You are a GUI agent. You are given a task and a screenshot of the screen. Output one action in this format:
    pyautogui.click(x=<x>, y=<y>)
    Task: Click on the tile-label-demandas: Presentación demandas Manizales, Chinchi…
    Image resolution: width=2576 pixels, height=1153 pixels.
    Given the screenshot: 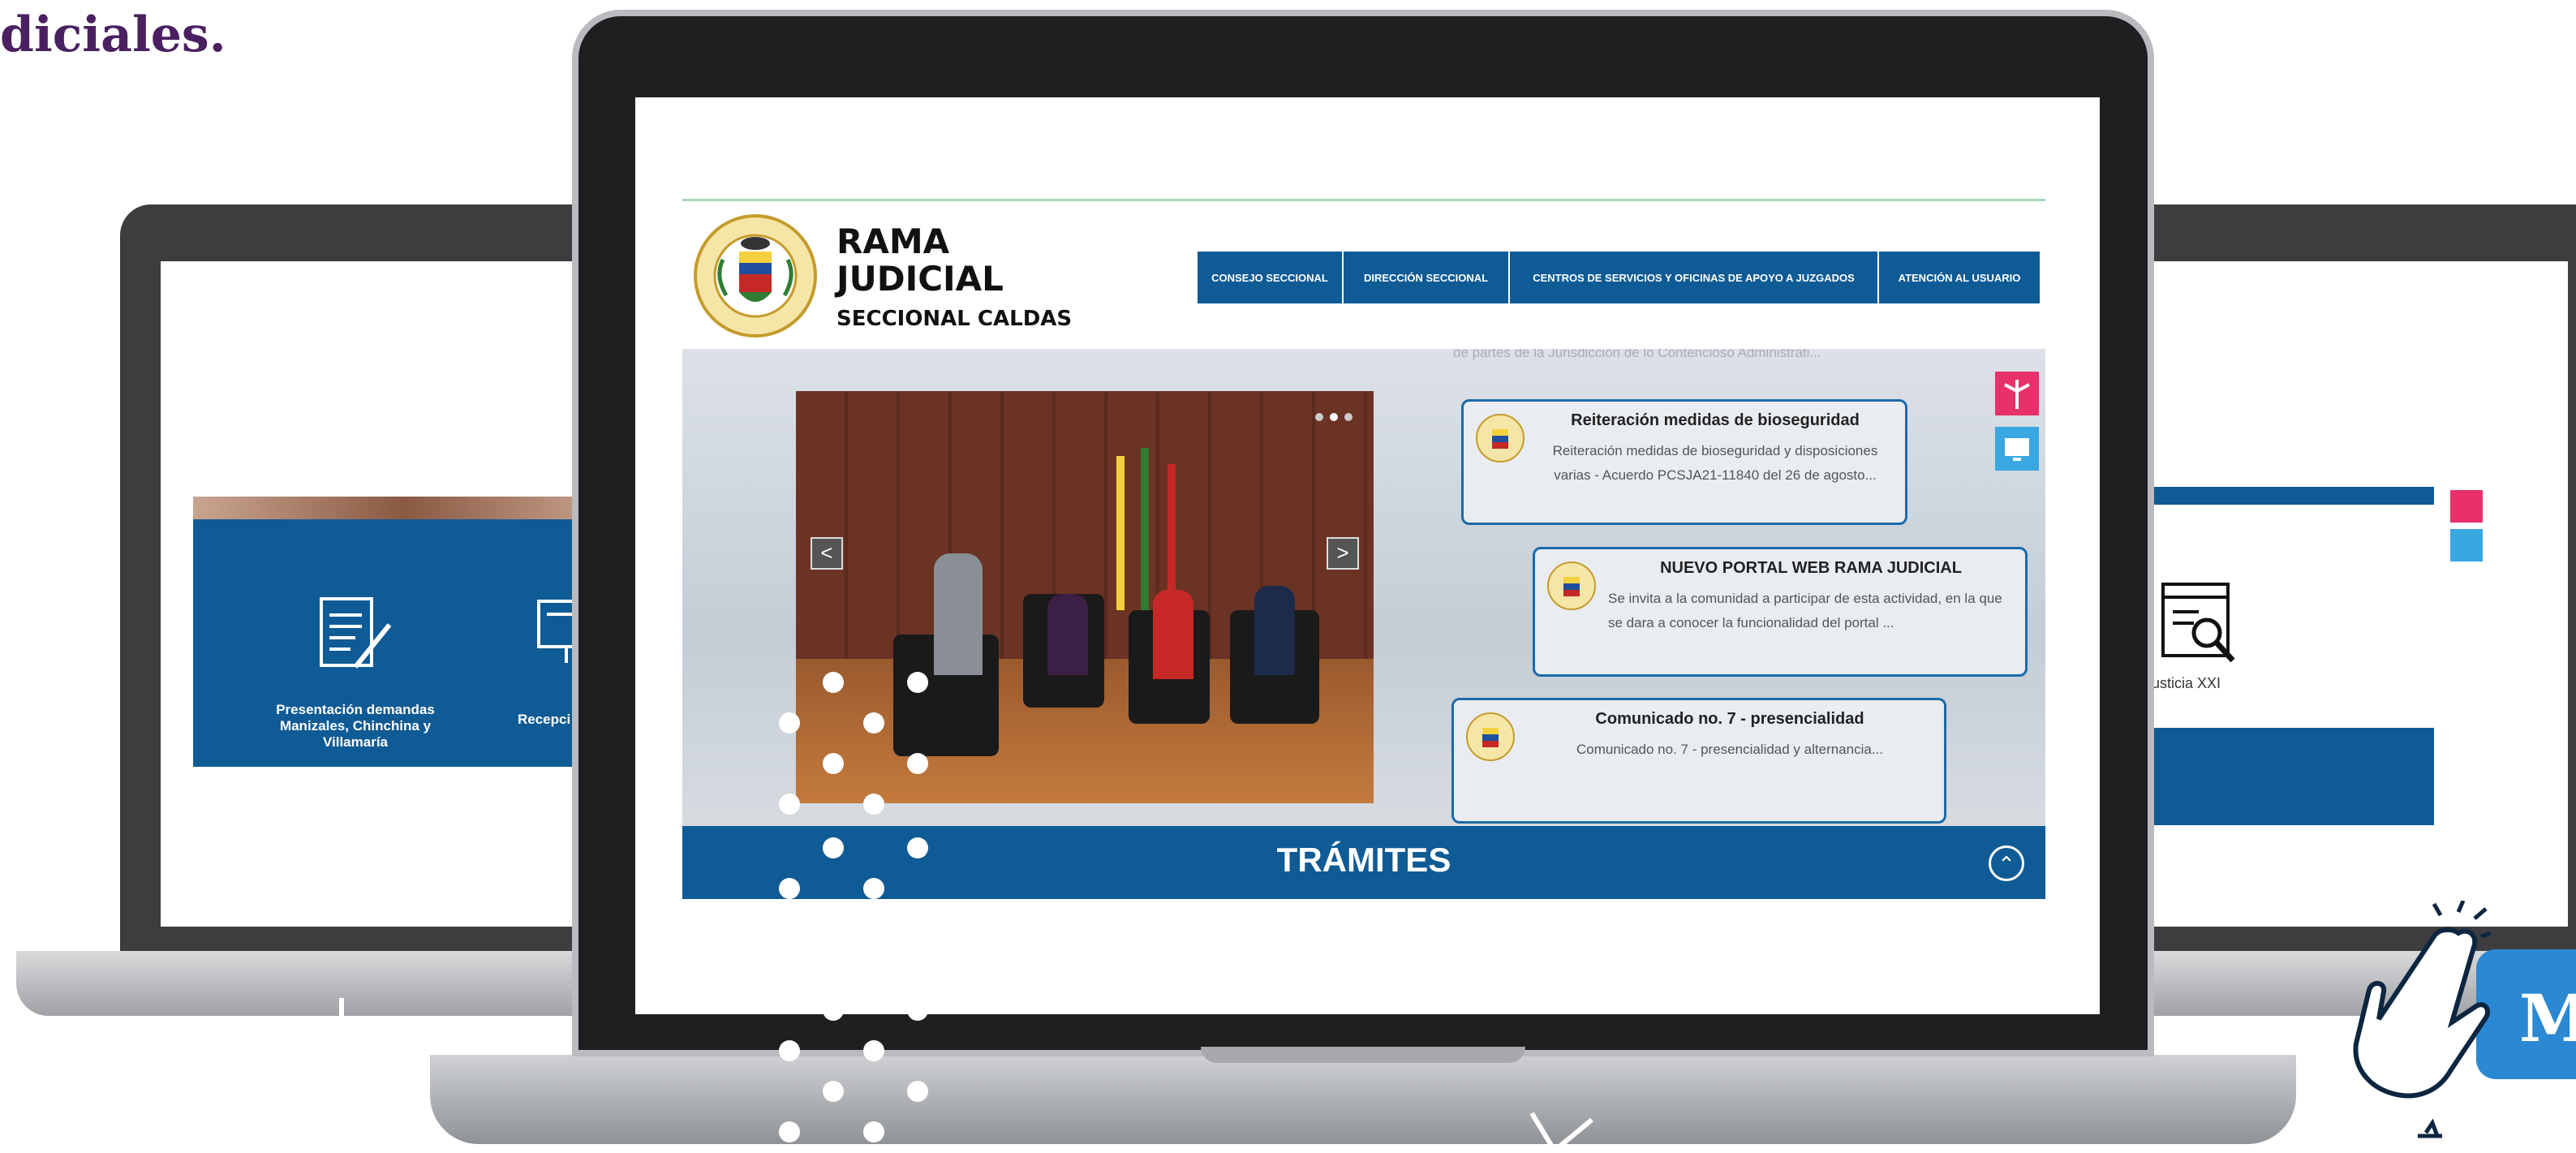 What is the action you would take?
    pyautogui.click(x=355, y=726)
    